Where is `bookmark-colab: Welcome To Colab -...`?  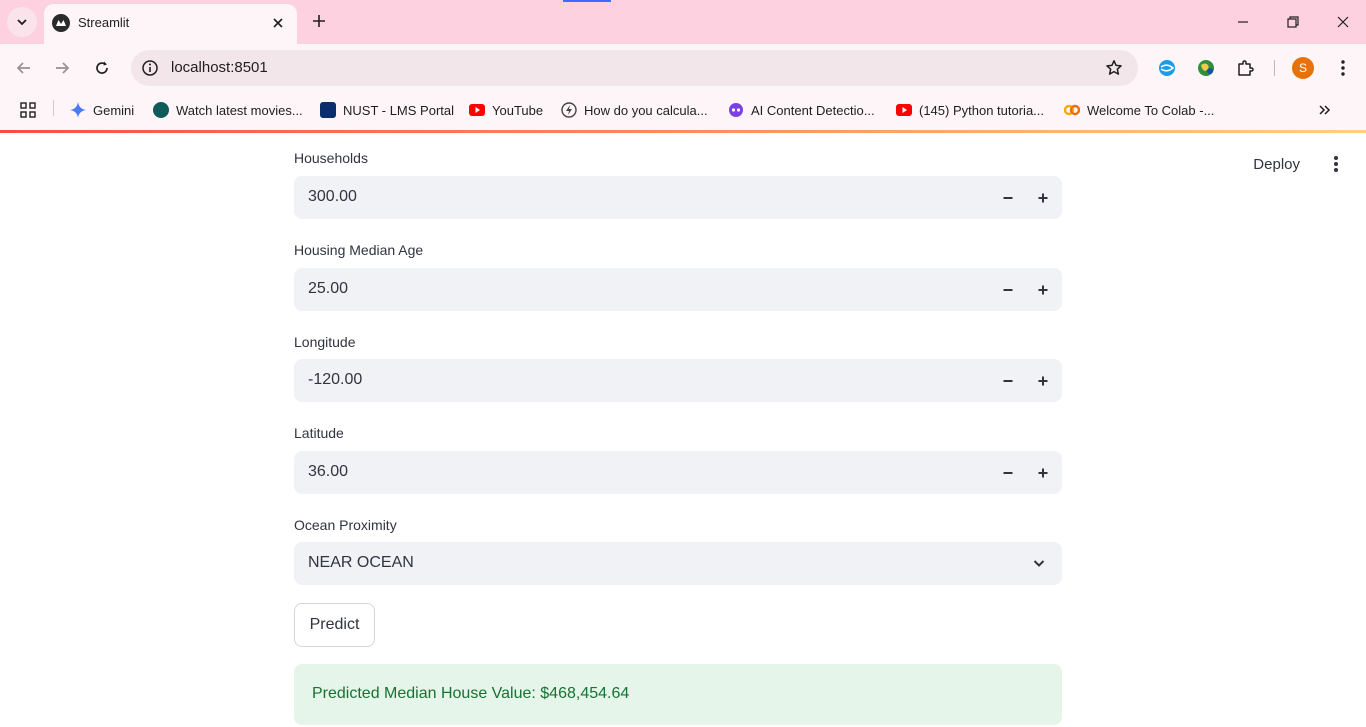 bookmark-colab: Welcome To Colab -... is located at coordinates (1139, 110).